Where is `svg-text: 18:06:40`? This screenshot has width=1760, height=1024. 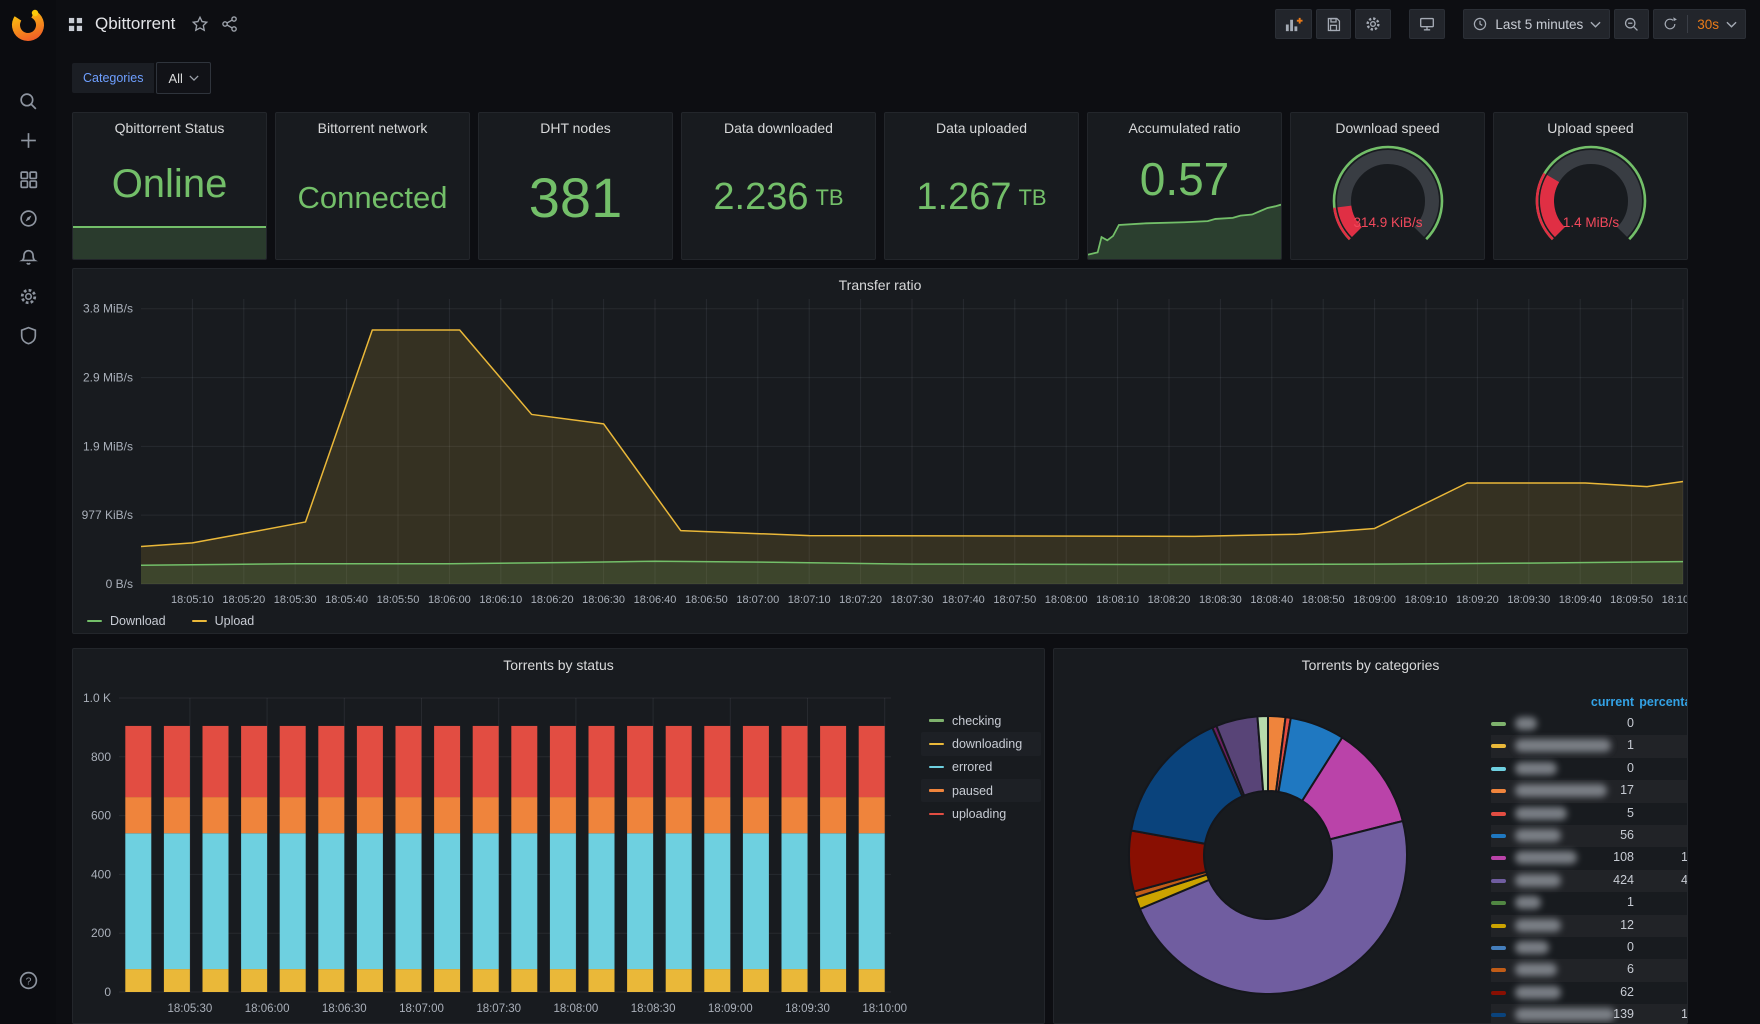
svg-text: 18:06:40 is located at coordinates (655, 600).